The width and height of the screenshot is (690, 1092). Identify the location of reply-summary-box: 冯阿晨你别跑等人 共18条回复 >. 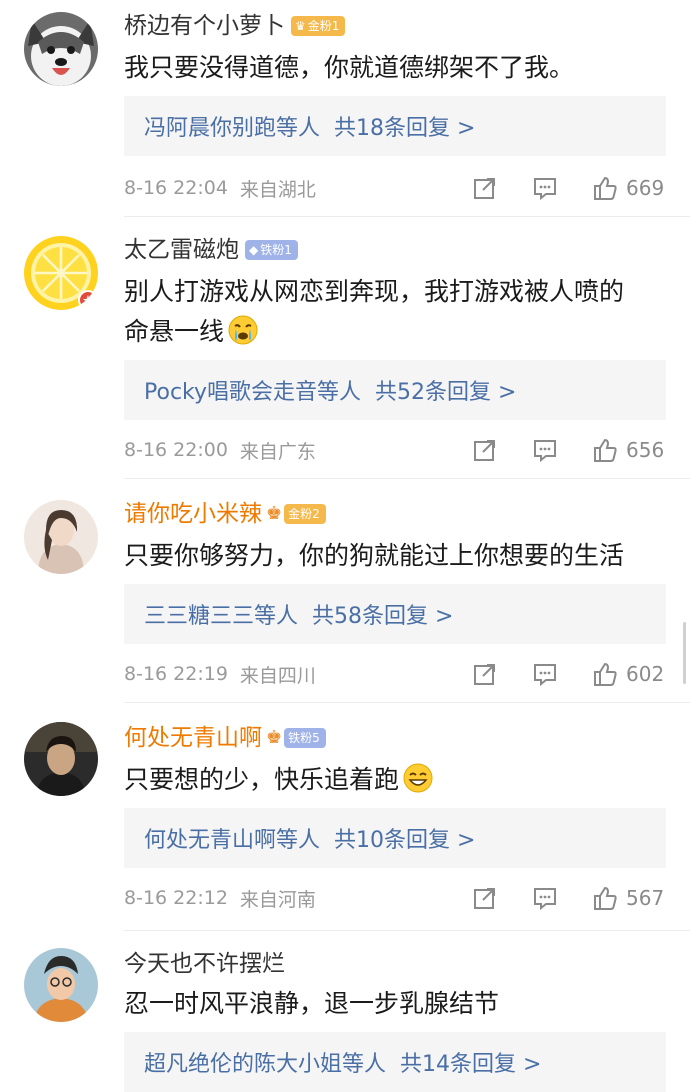
(395, 126).